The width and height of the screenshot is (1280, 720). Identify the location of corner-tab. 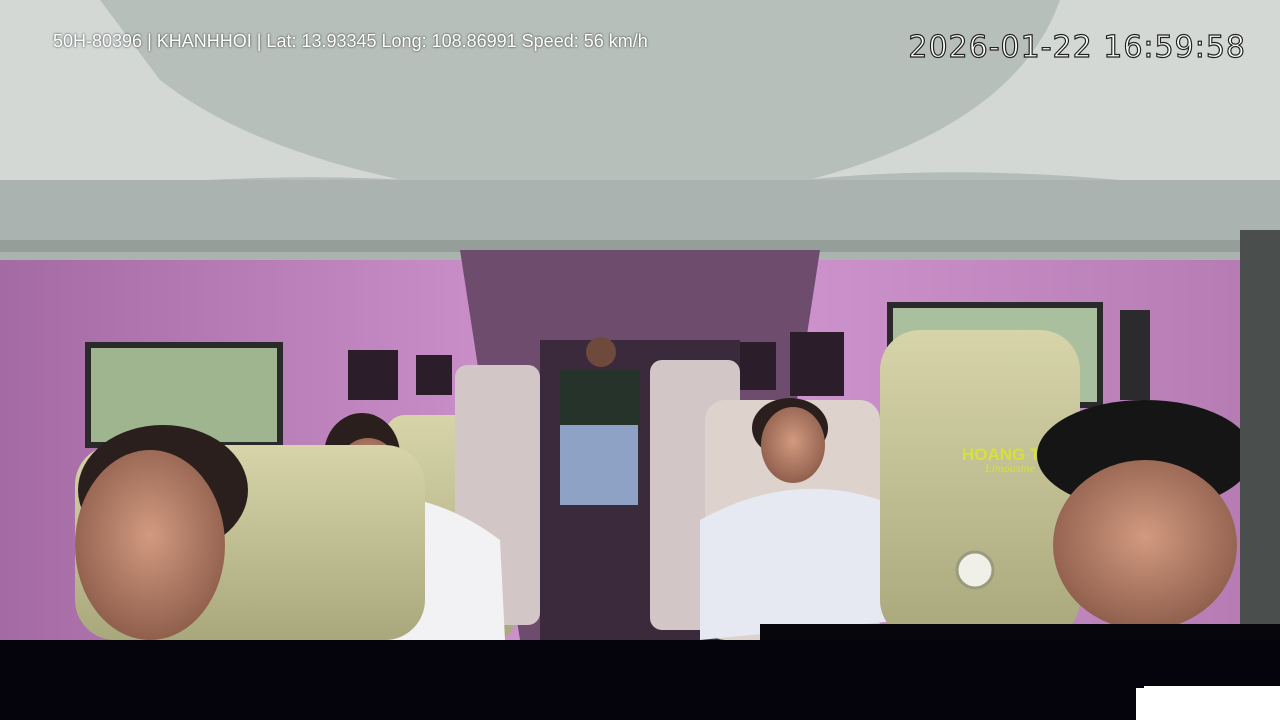
(1208, 704).